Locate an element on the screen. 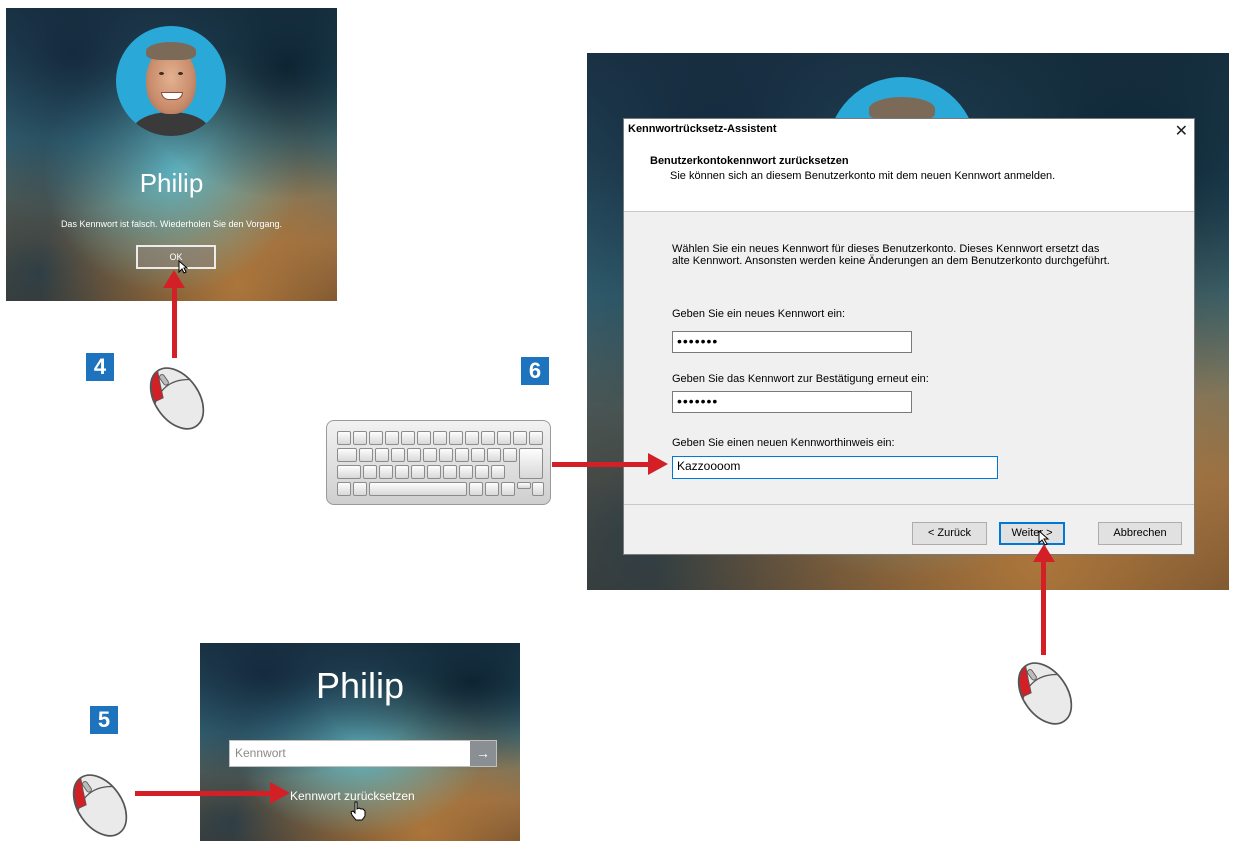 The height and width of the screenshot is (852, 1234). back-button: < Zurück is located at coordinates (949, 533).